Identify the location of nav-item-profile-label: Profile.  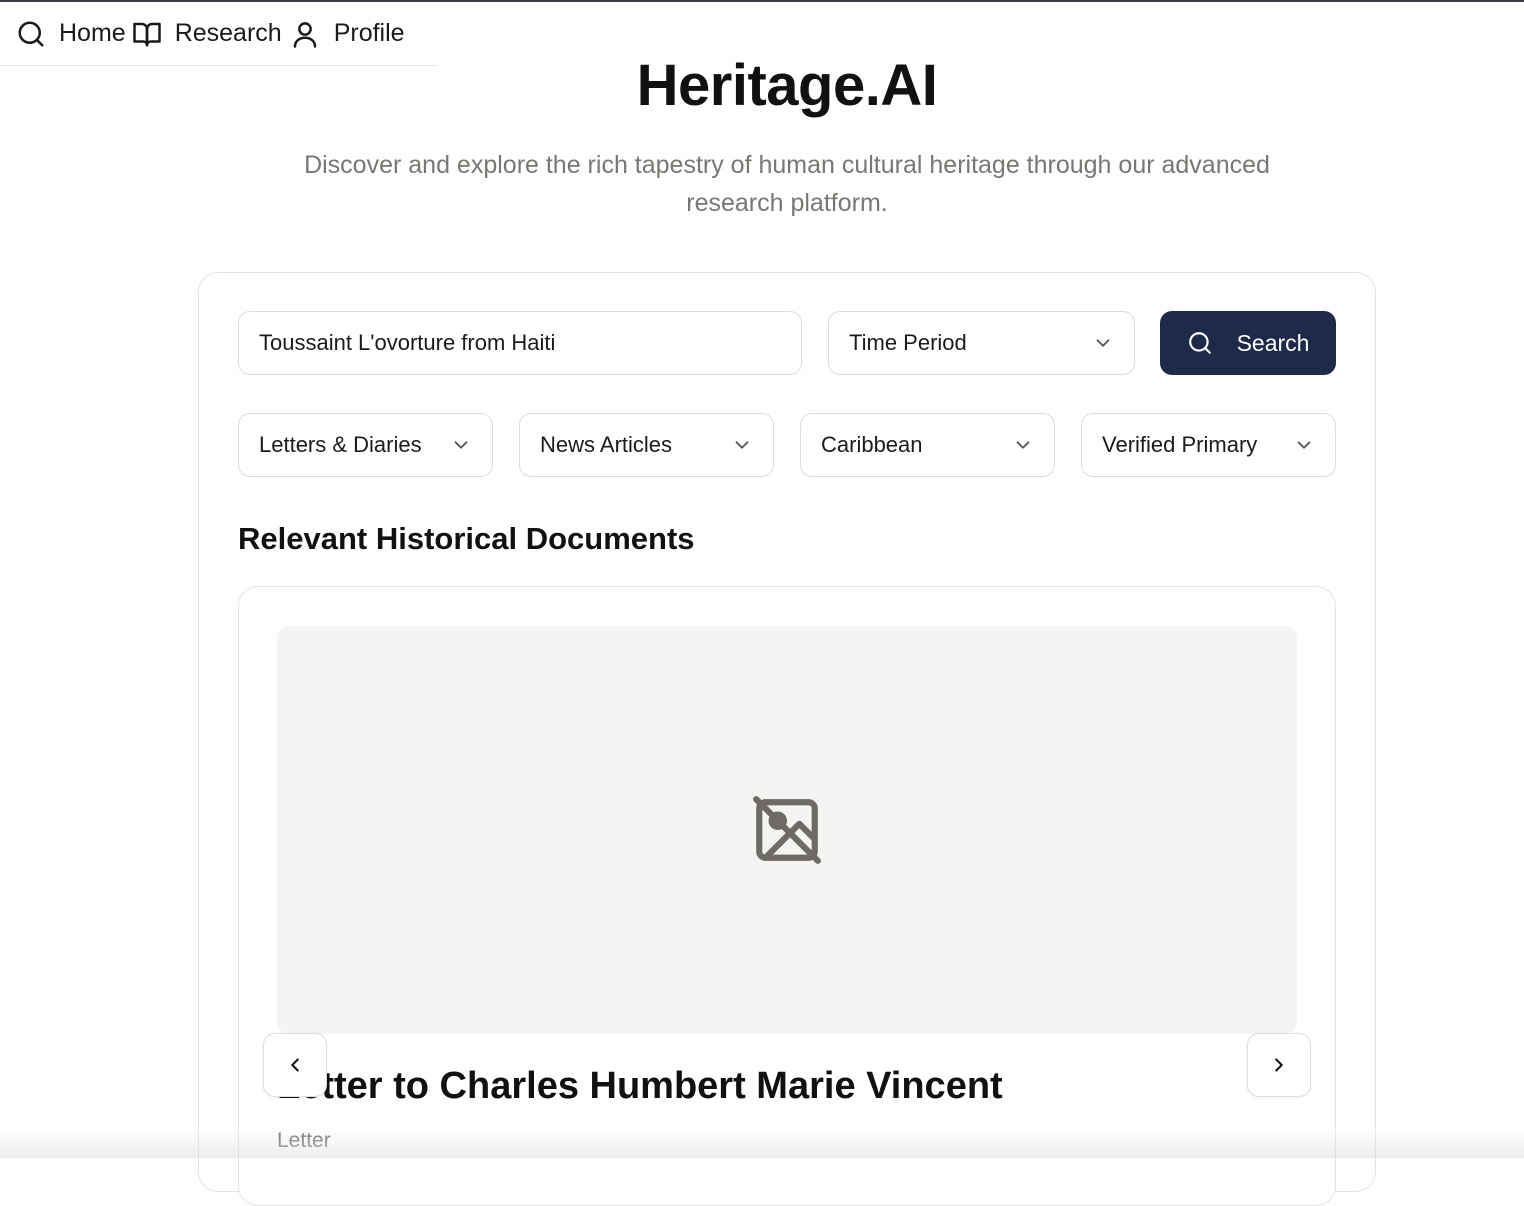
(369, 33).